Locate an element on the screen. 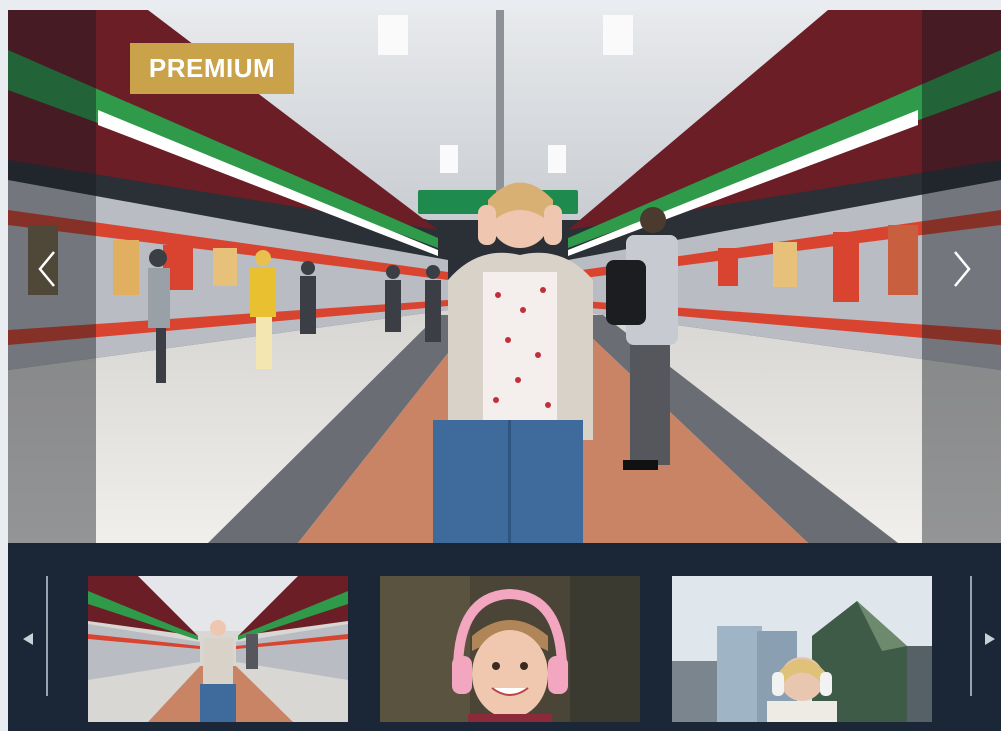 The width and height of the screenshot is (1001, 731). chevron-right-icon is located at coordinates (962, 269).